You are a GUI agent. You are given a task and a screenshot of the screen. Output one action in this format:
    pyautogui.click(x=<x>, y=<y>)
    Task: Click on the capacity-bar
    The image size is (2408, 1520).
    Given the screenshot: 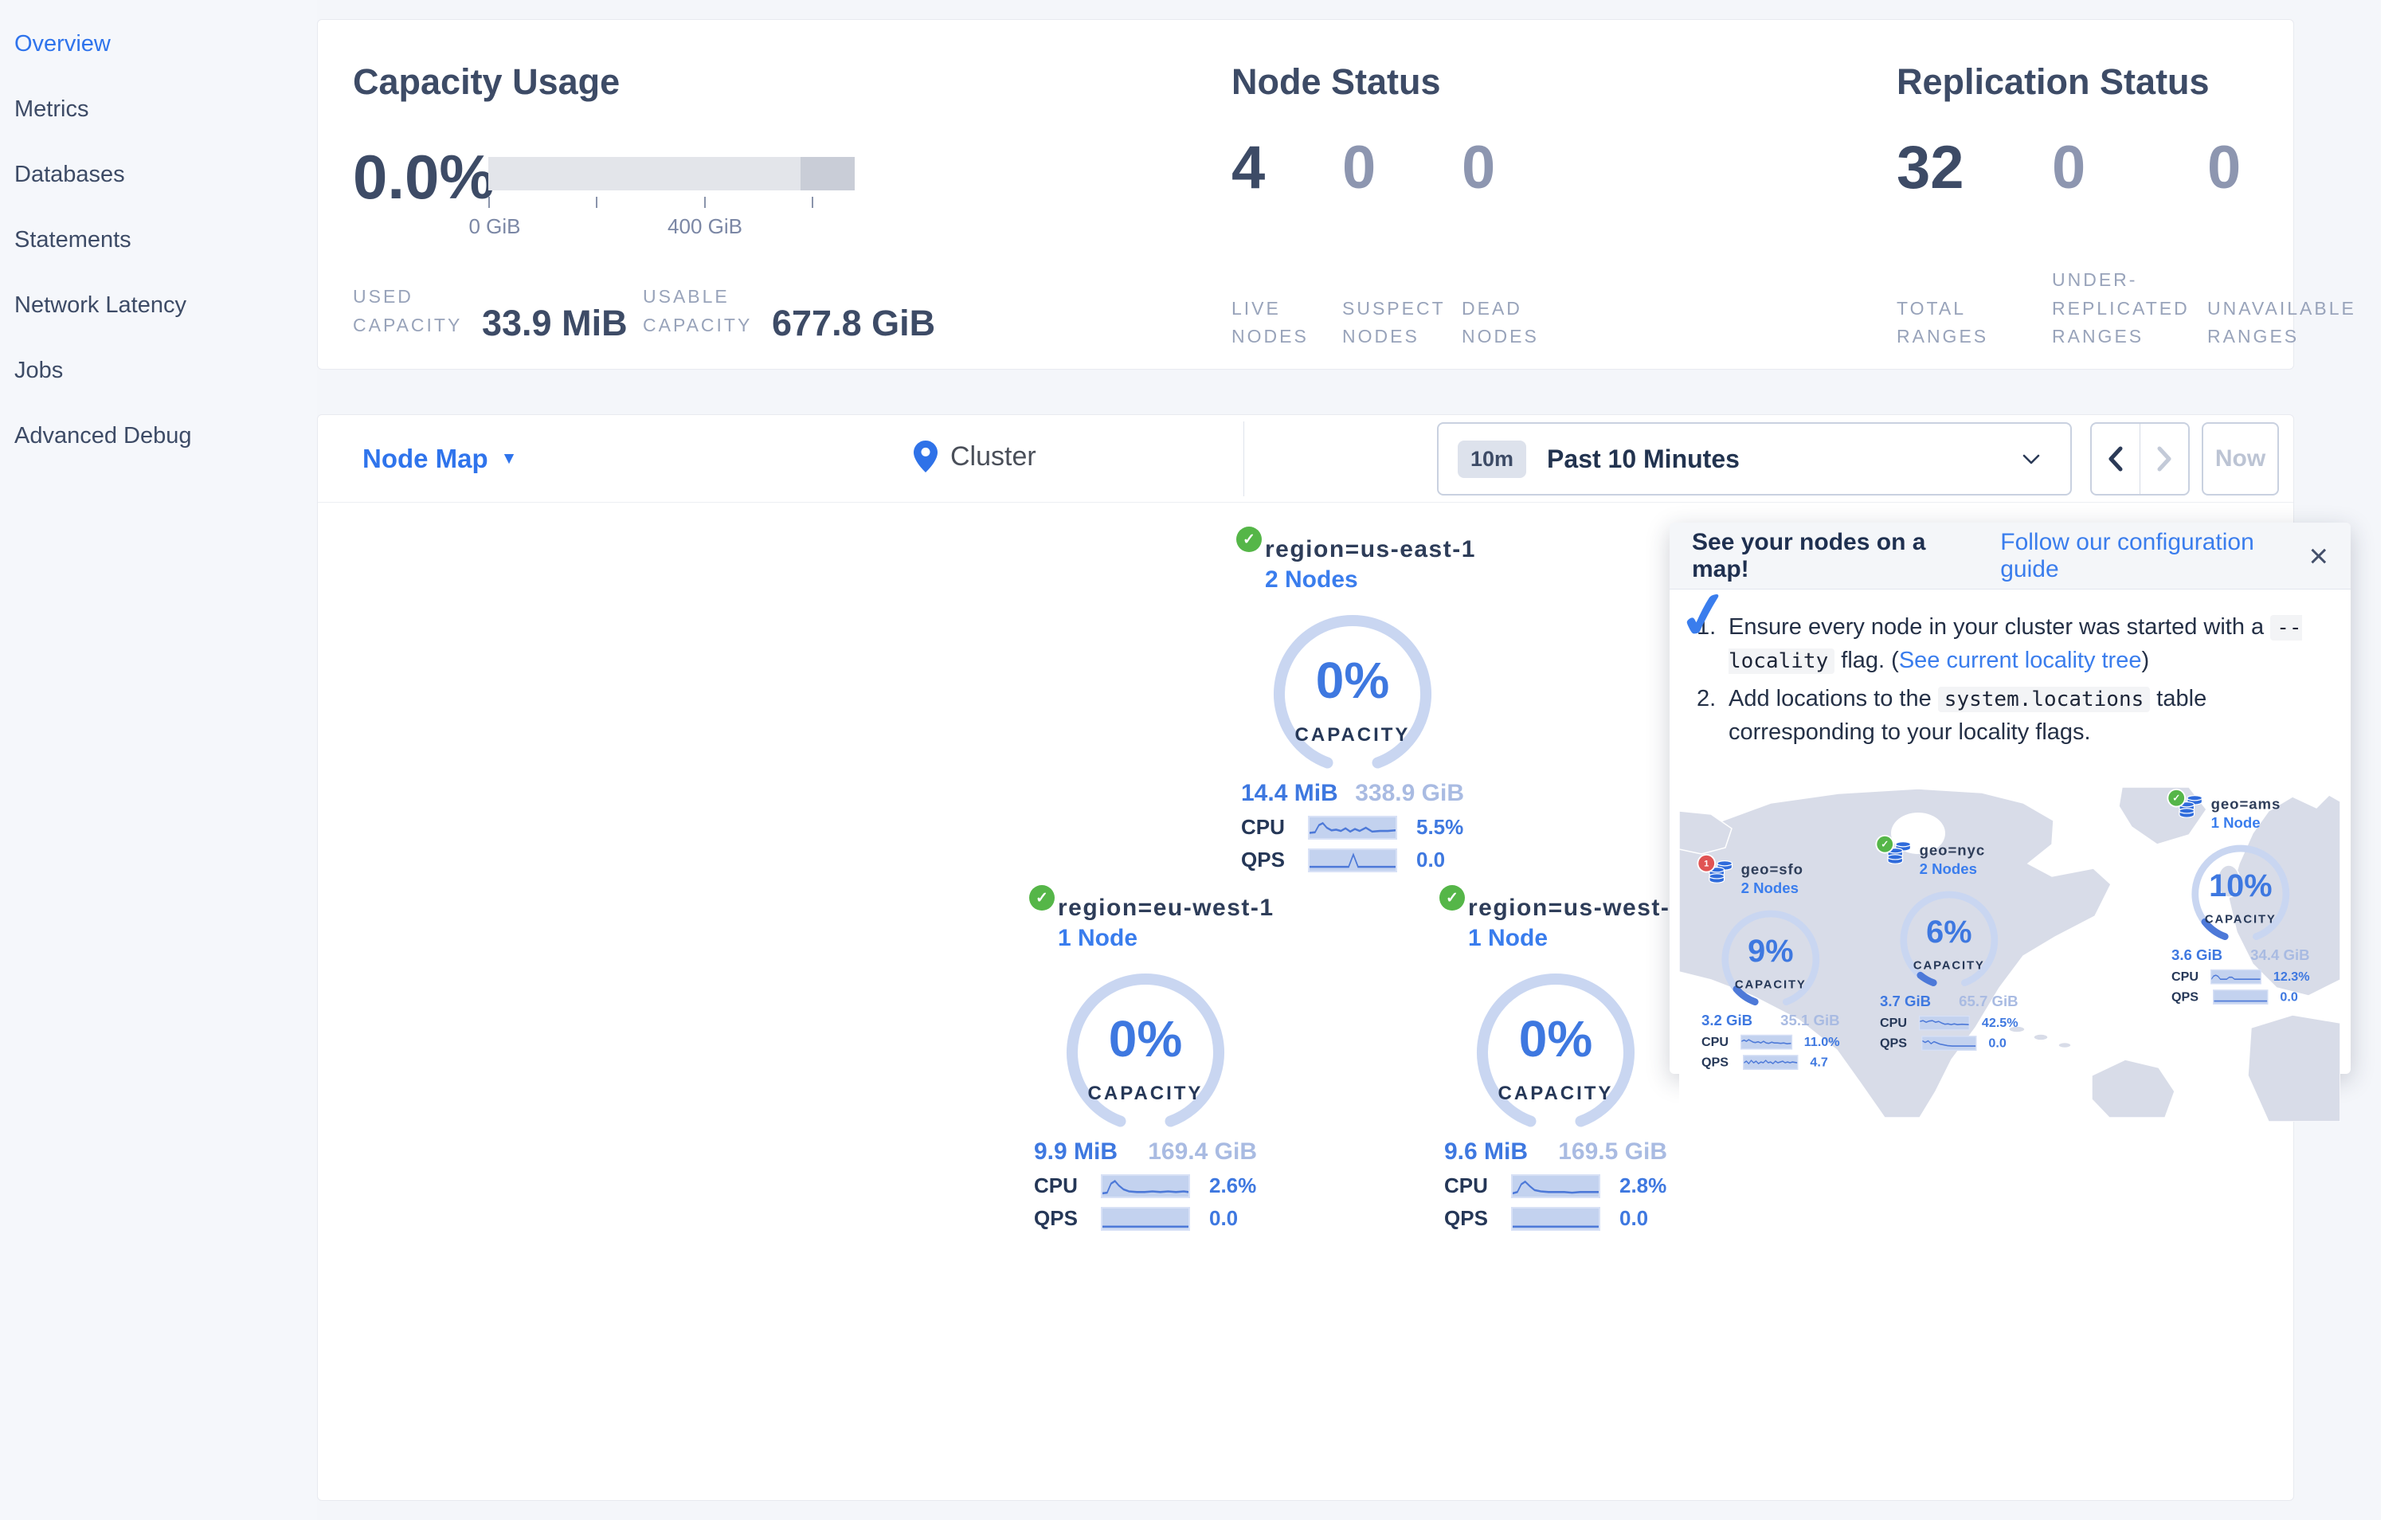 What is the action you would take?
    pyautogui.click(x=672, y=173)
    